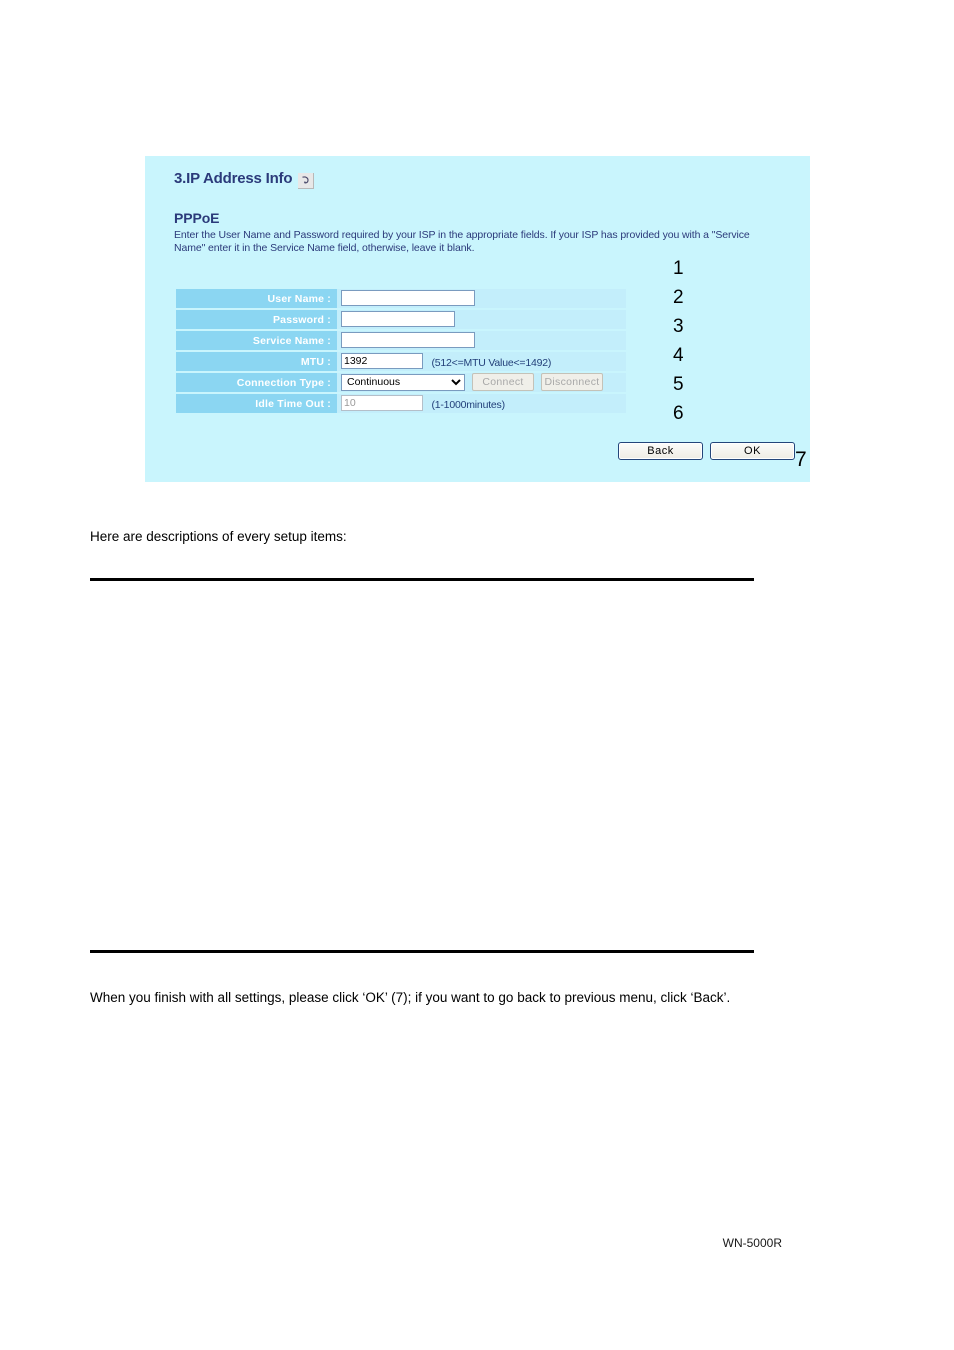 This screenshot has width=954, height=1350. I want to click on mtu-hint: (512<=MTU Value<=1492), so click(491, 362).